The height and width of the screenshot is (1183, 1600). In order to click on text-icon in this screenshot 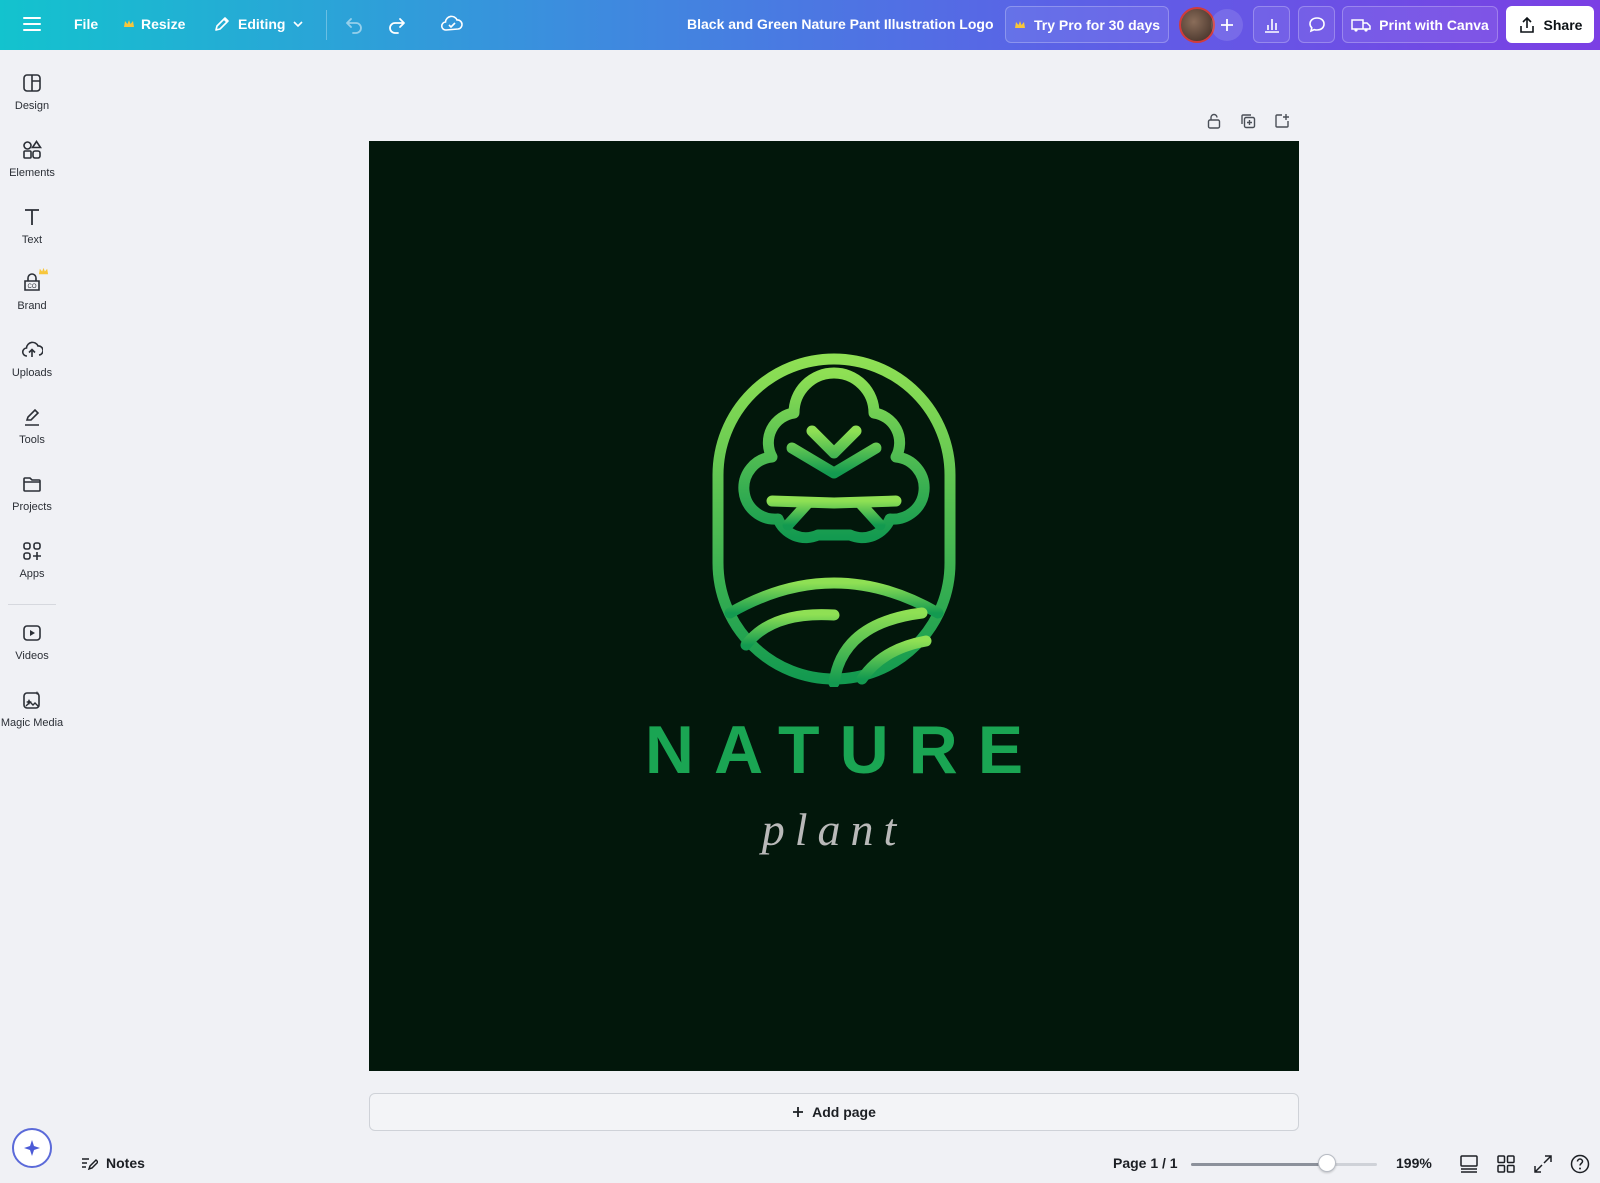, I will do `click(32, 217)`.